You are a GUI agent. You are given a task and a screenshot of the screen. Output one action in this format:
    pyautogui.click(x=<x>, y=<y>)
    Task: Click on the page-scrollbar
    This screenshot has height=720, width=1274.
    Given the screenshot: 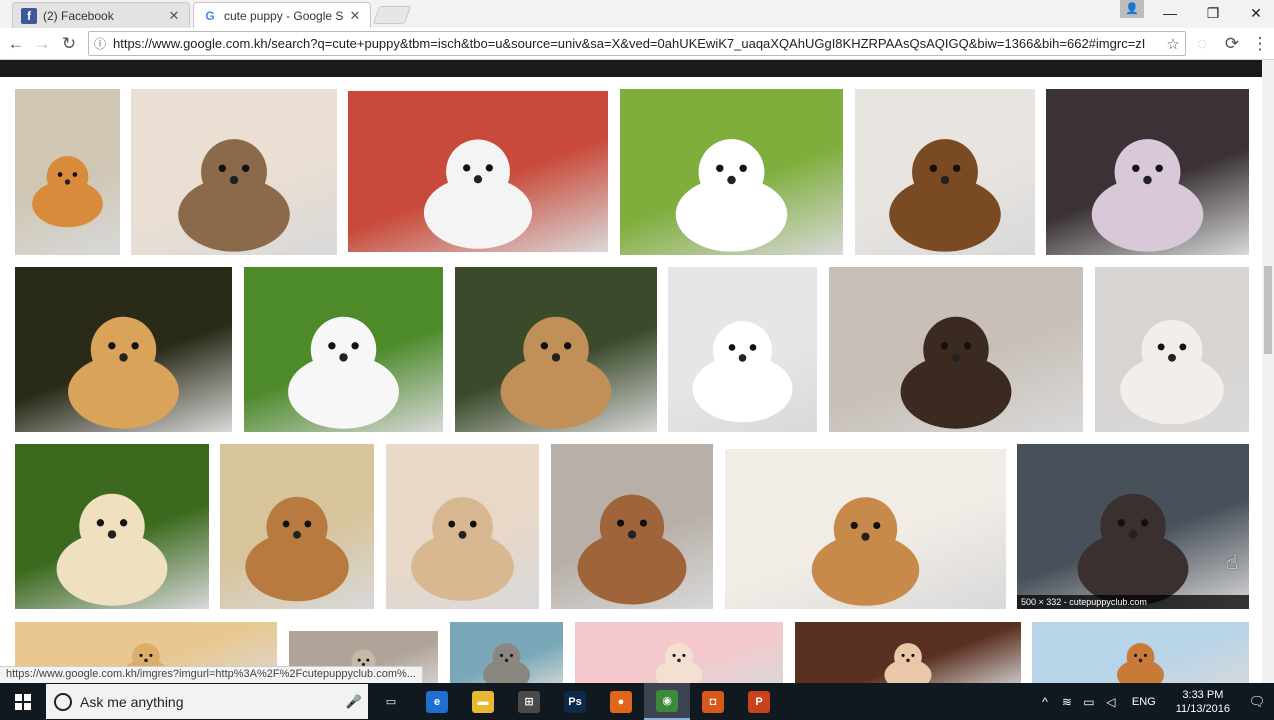 What is the action you would take?
    pyautogui.click(x=1268, y=371)
    